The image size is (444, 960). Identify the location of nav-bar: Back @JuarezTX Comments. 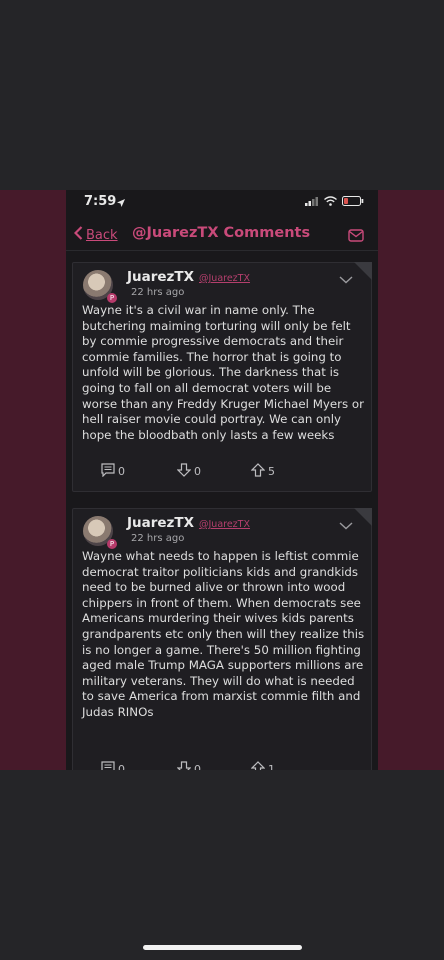
(222, 232).